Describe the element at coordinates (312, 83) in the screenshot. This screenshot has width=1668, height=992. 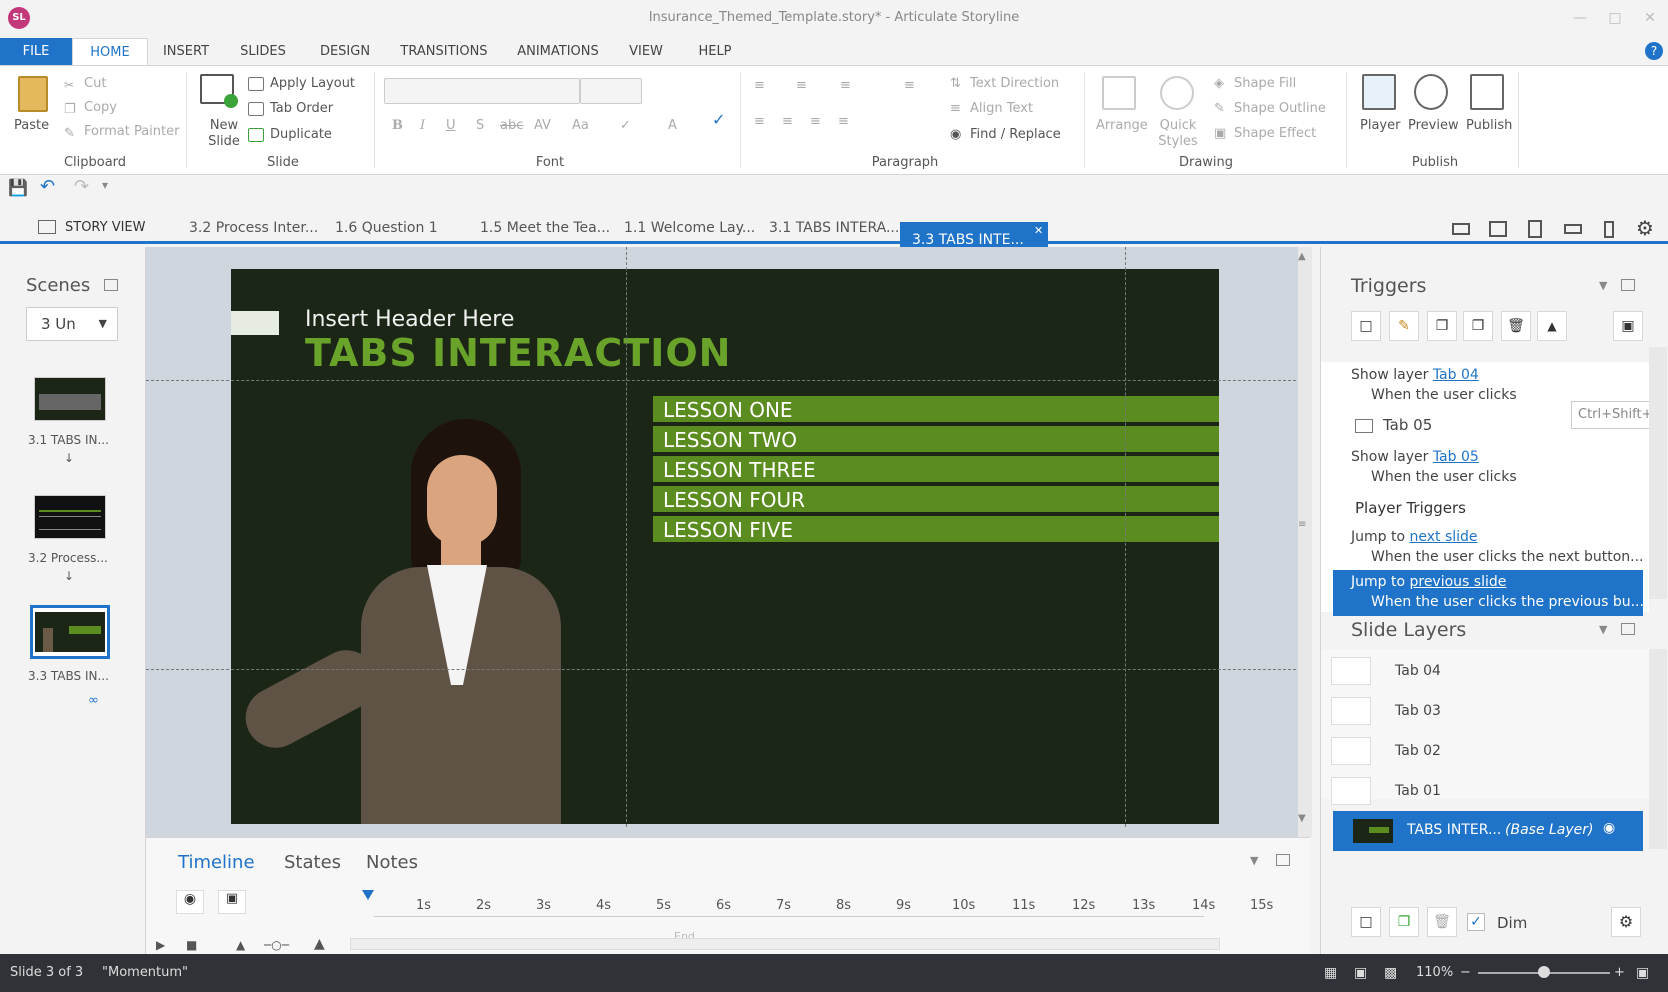
I see `apply-layout-button: Apply Layout` at that location.